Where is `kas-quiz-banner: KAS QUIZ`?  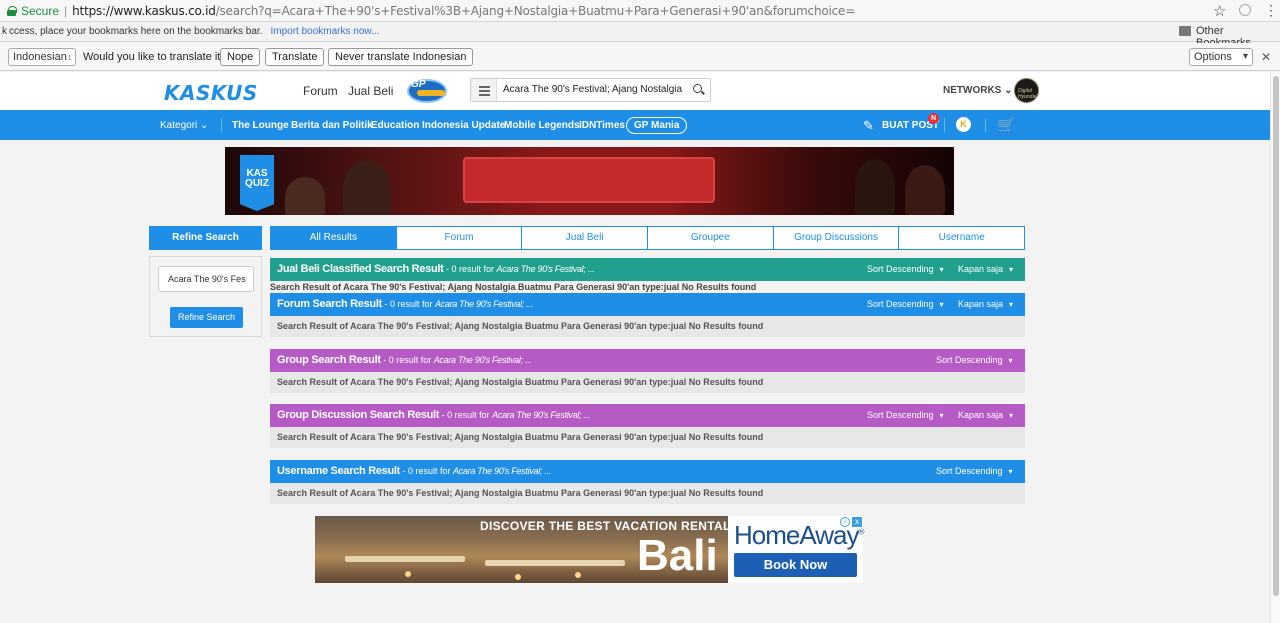 kas-quiz-banner: KAS QUIZ is located at coordinates (589, 181).